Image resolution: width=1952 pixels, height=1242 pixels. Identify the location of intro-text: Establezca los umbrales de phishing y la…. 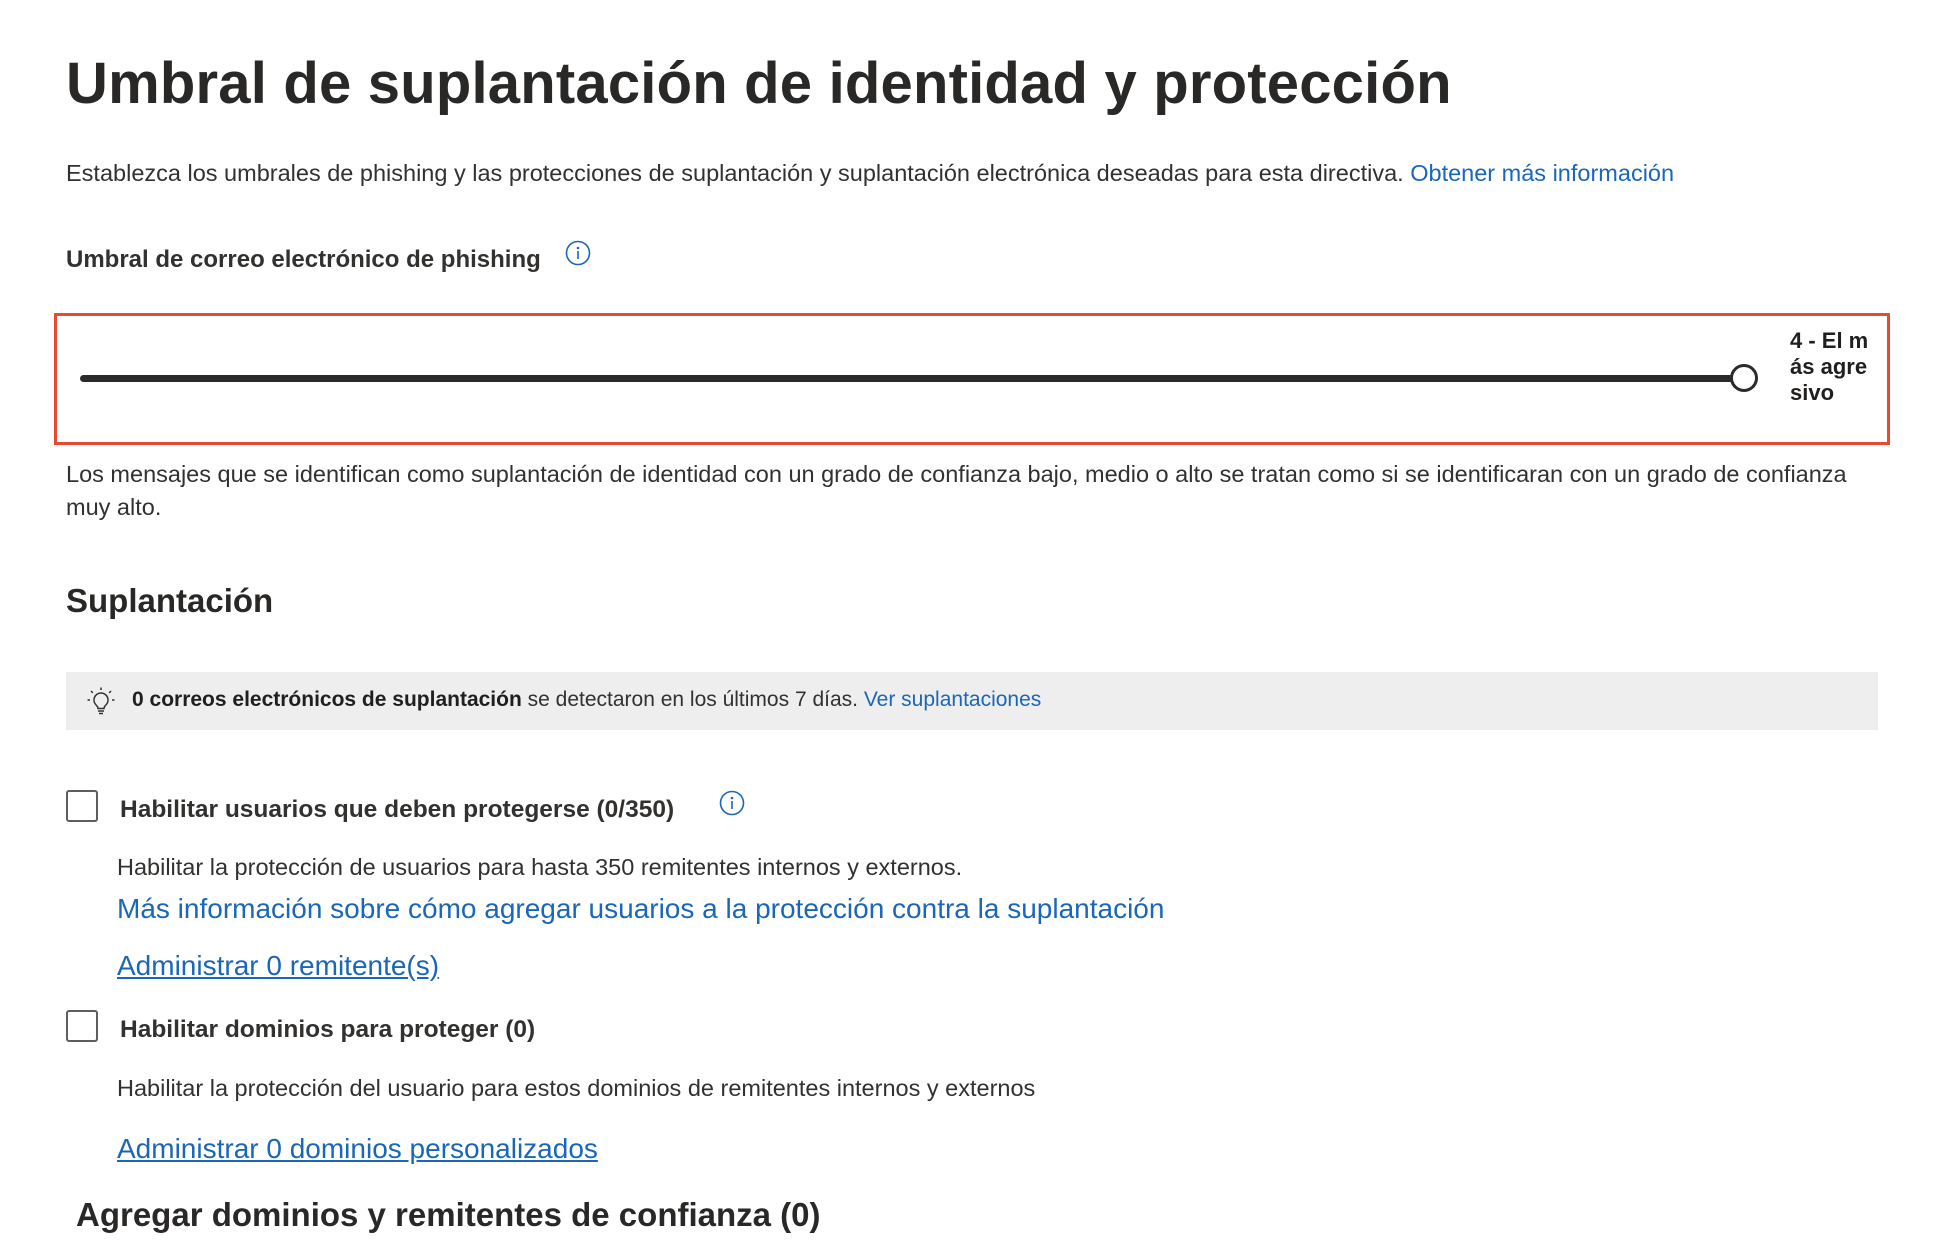
(870, 173).